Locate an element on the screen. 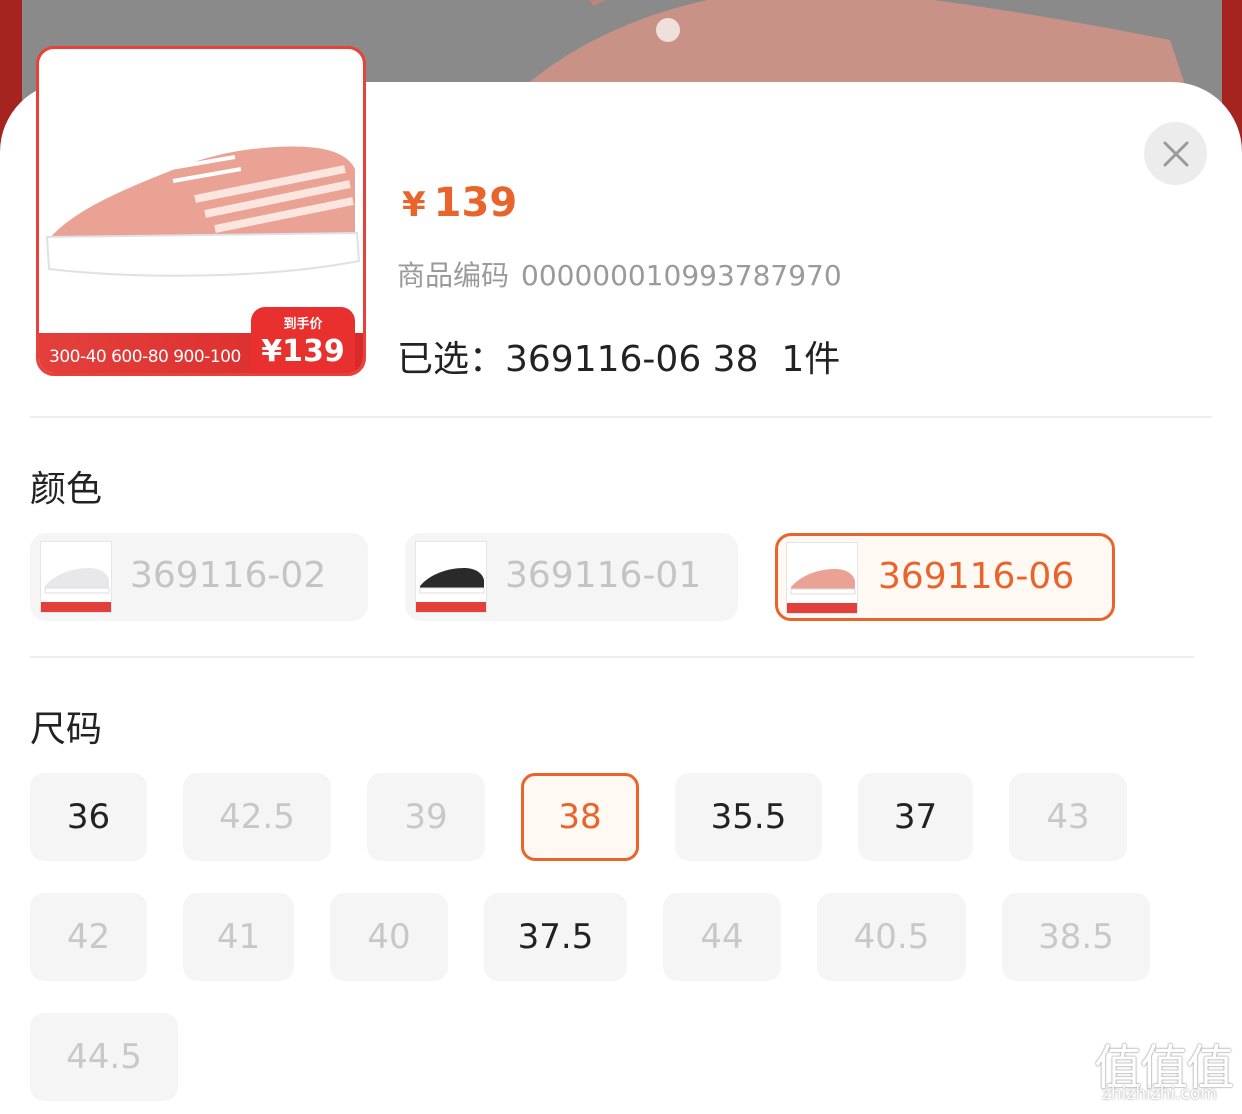  color-option-369116-01: 369116-01 is located at coordinates (571, 577).